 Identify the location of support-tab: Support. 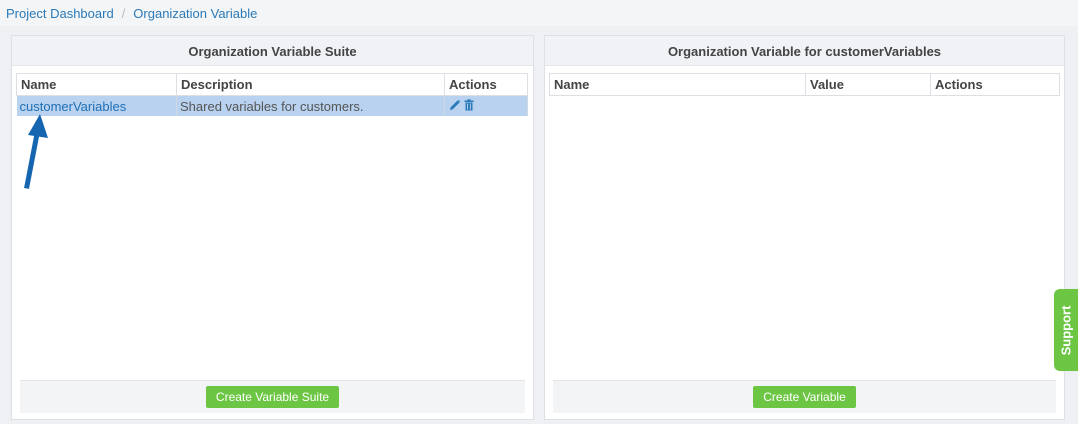
(1066, 330).